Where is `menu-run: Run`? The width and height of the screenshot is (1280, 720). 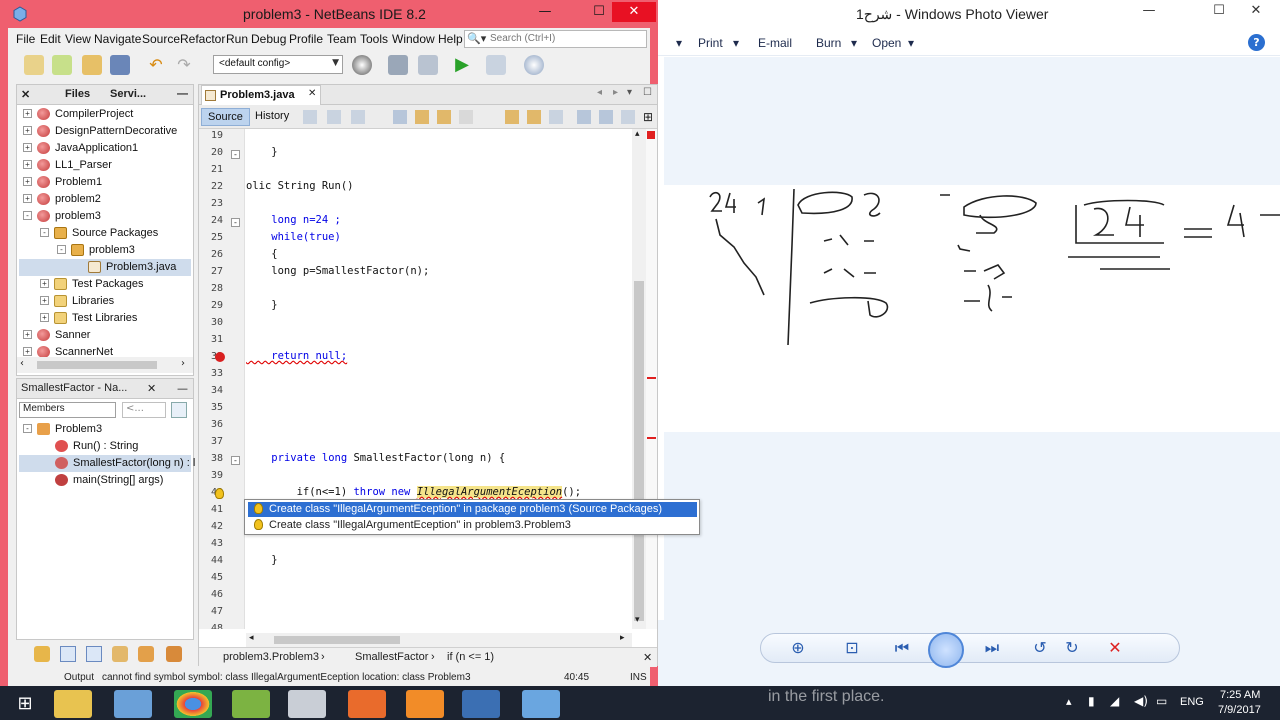 menu-run: Run is located at coordinates (237, 39).